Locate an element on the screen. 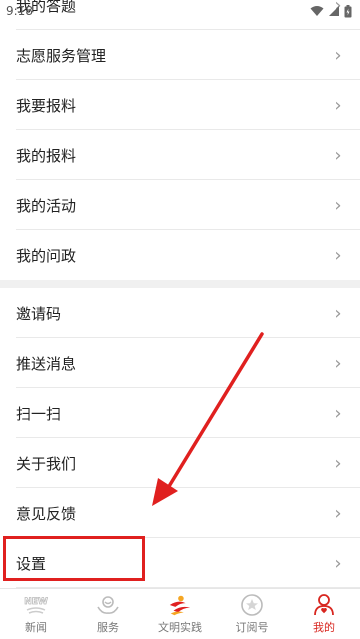  tab-label: 服务 is located at coordinates (108, 627).